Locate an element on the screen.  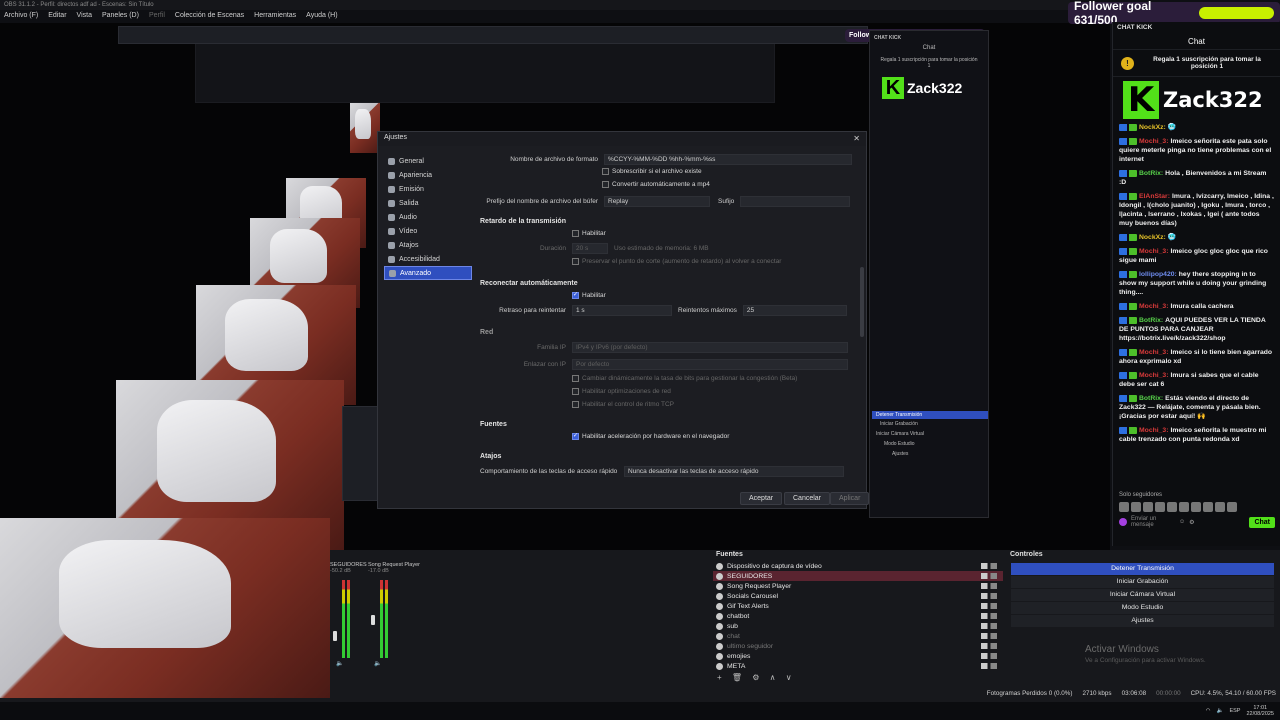
duration-field: 20 s is located at coordinates (590, 248).